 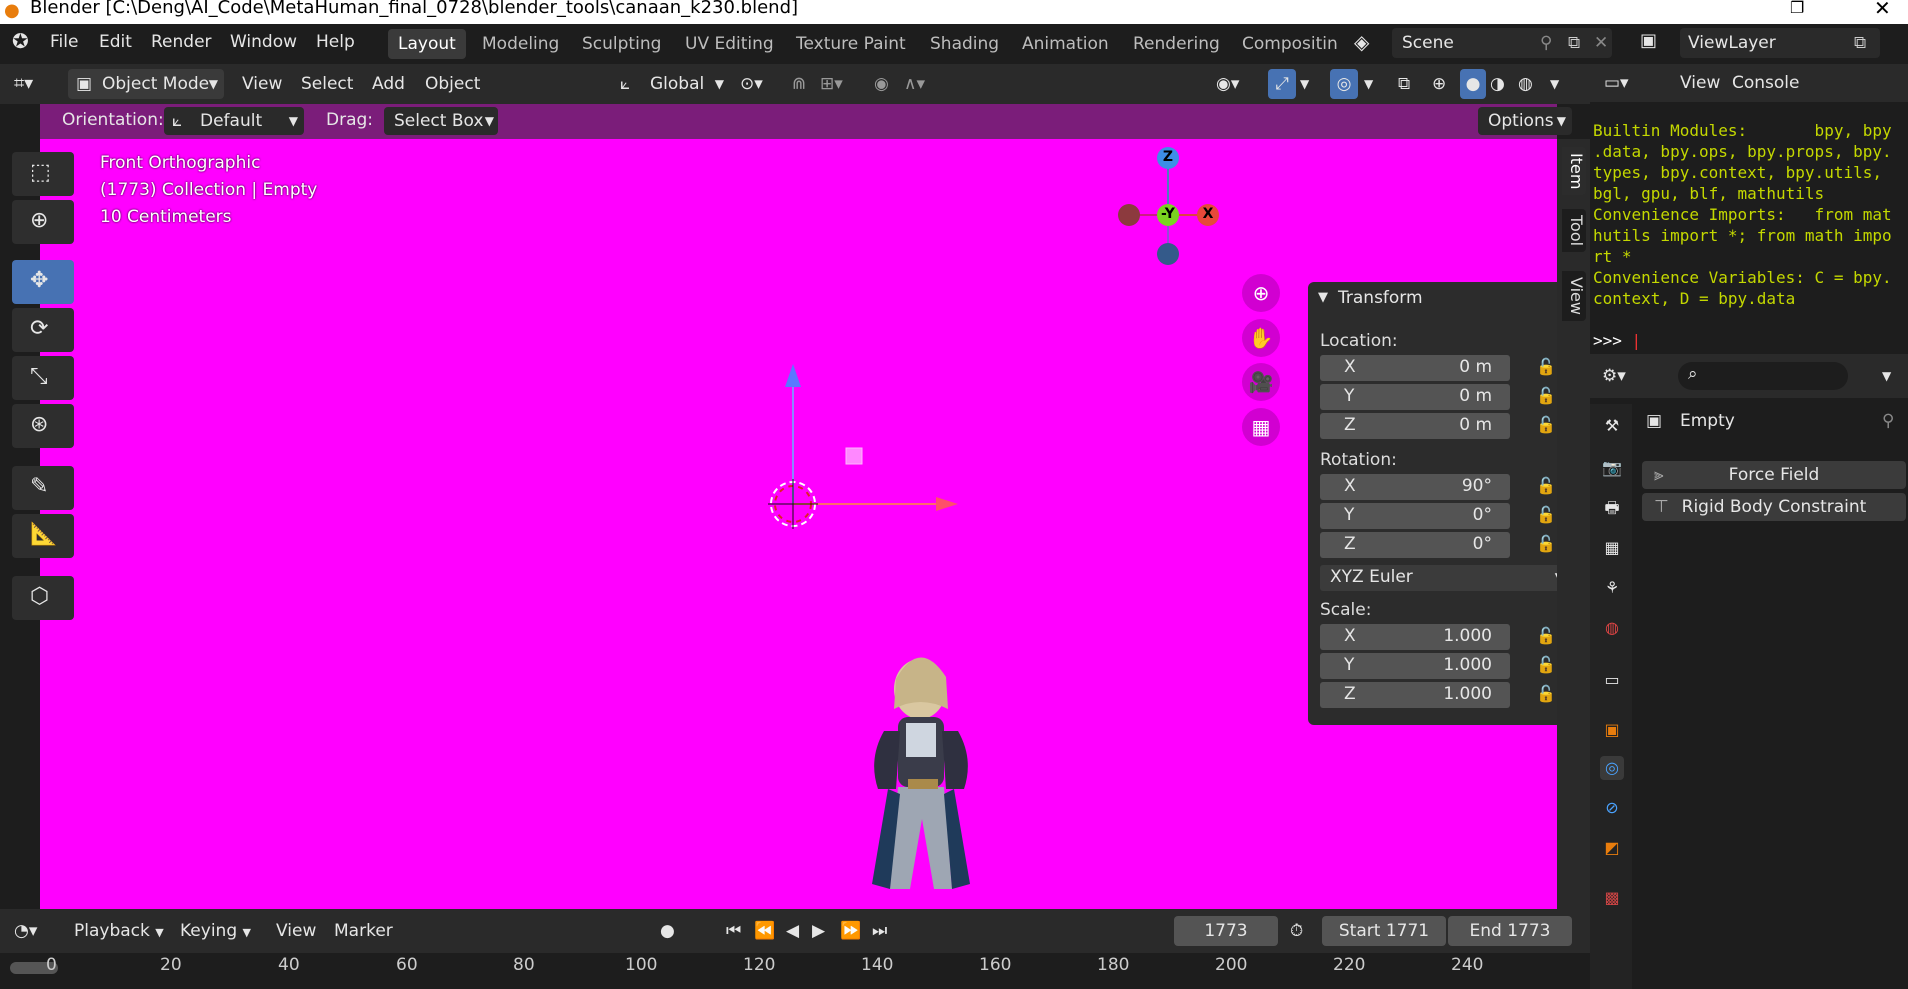 I want to click on properties-editor-type-icon: ⚙▾, so click(x=1614, y=376).